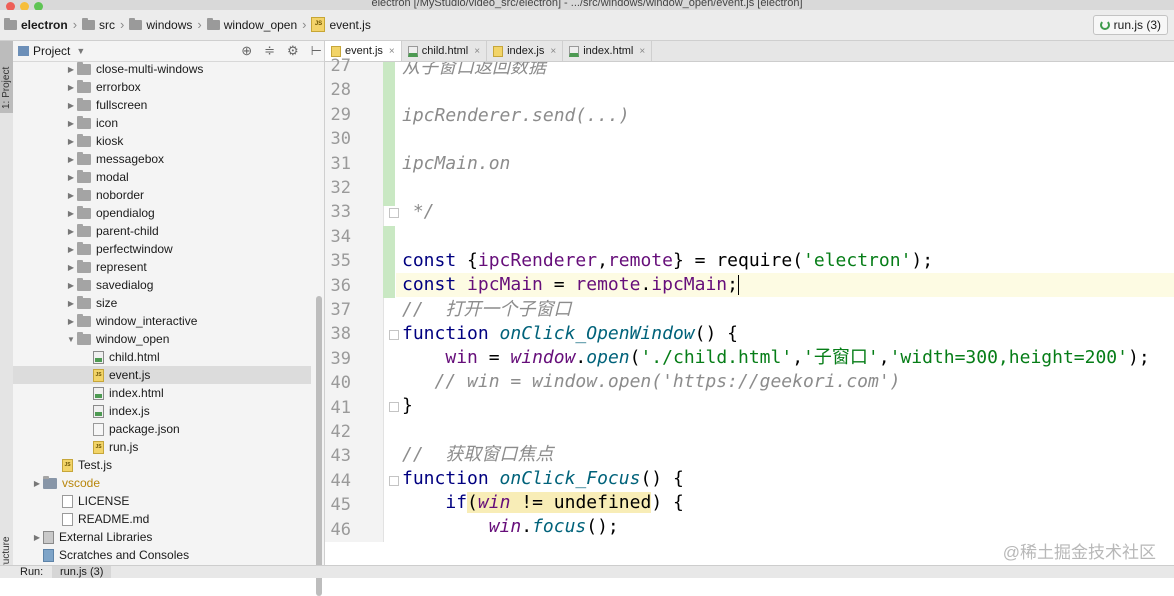 This screenshot has width=1174, height=596. What do you see at coordinates (144, 429) in the screenshot?
I see `tree-item-label: package.json` at bounding box center [144, 429].